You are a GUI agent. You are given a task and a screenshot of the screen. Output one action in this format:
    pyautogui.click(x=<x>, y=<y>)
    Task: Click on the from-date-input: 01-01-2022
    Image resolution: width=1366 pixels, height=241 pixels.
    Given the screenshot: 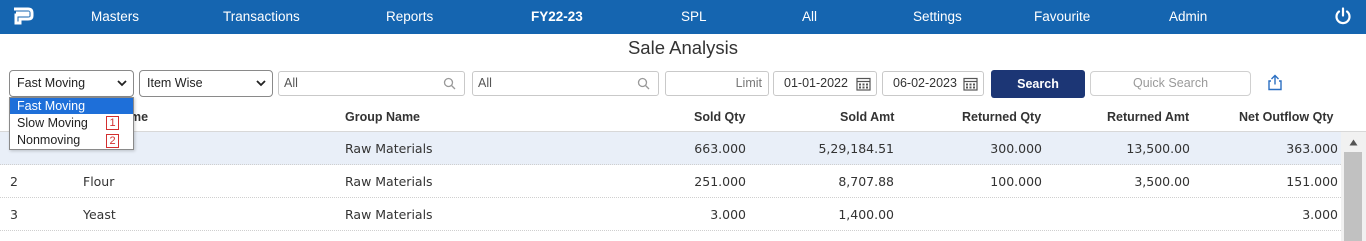 What is the action you would take?
    pyautogui.click(x=825, y=83)
    